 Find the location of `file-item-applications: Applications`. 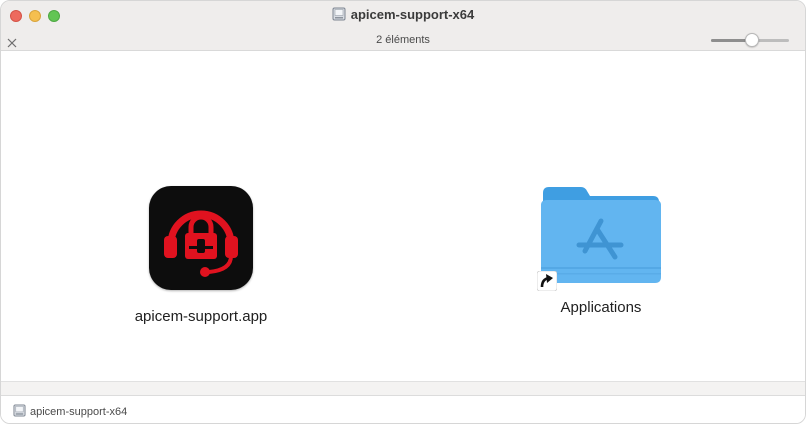

file-item-applications: Applications is located at coordinates (601, 249).